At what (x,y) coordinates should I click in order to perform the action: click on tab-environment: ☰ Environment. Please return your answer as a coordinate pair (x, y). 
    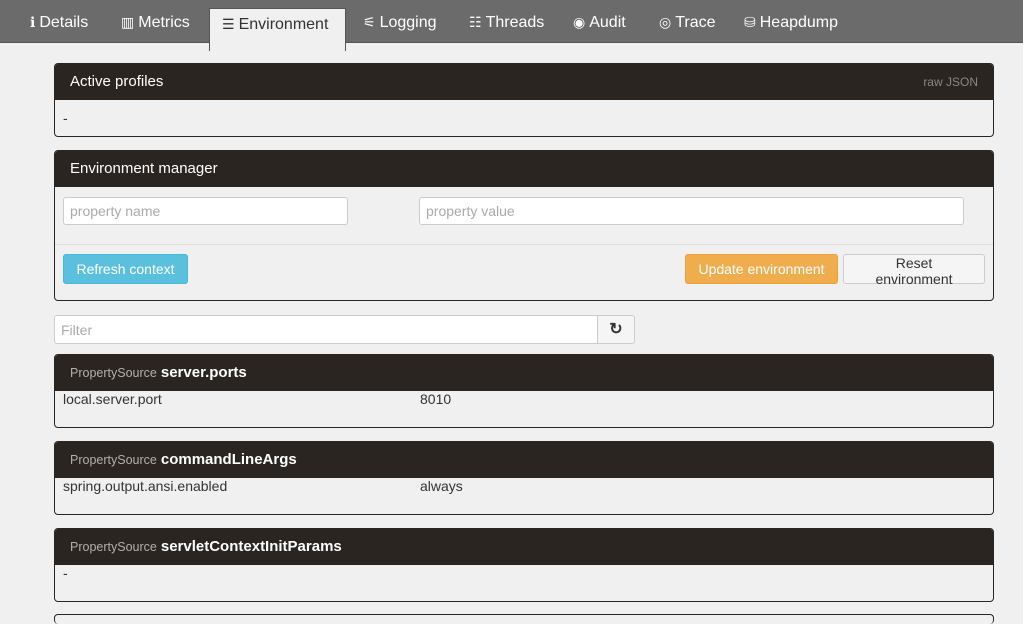
    Looking at the image, I should click on (277, 29).